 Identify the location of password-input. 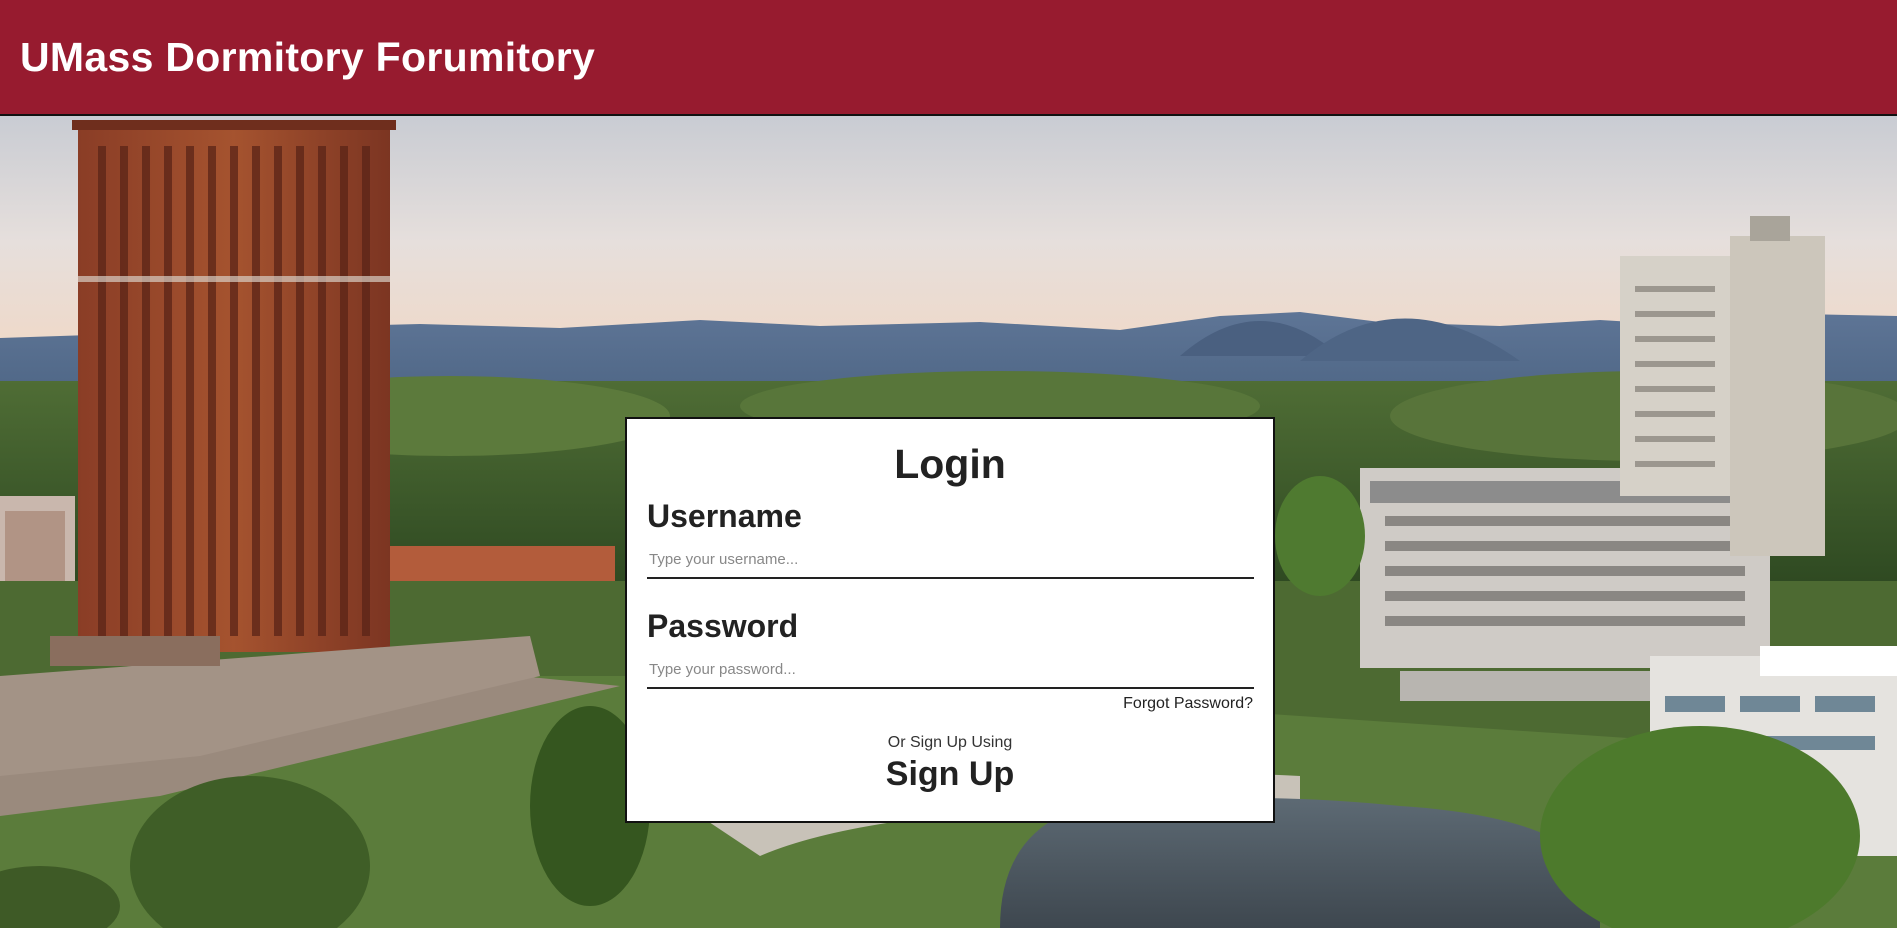
(950, 670).